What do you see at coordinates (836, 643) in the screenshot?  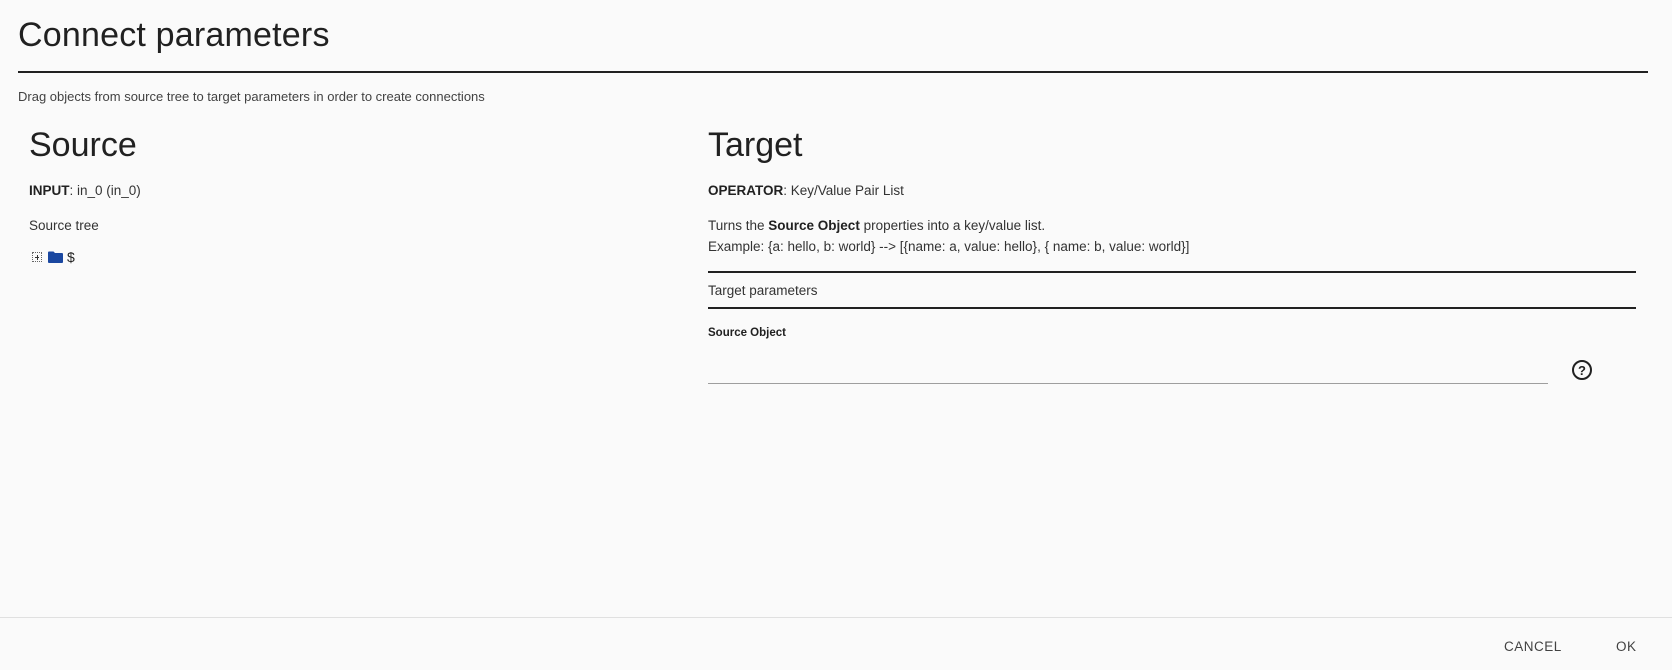 I see `dialog-footer: CANCEL OK` at bounding box center [836, 643].